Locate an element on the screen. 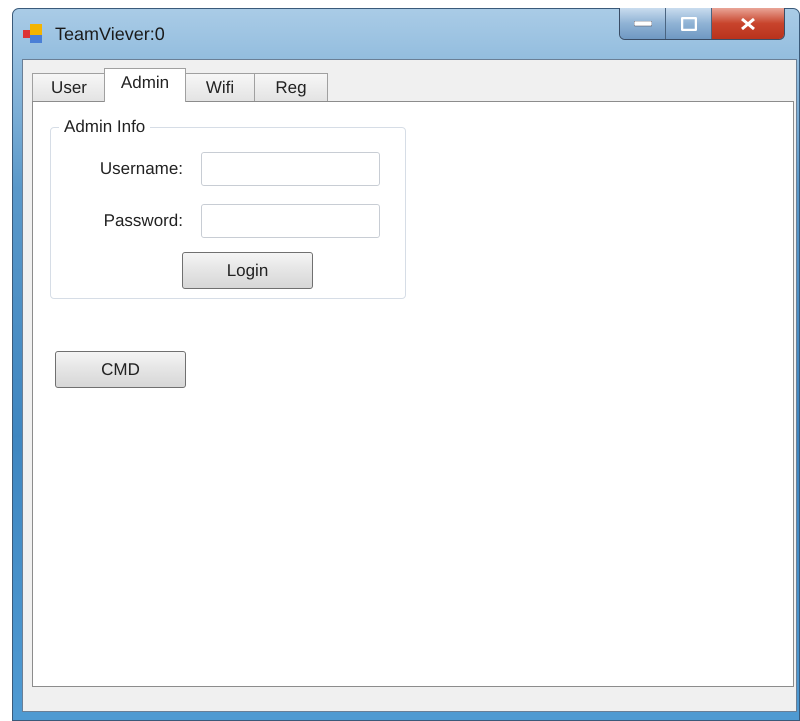  maximize-icon is located at coordinates (688, 23).